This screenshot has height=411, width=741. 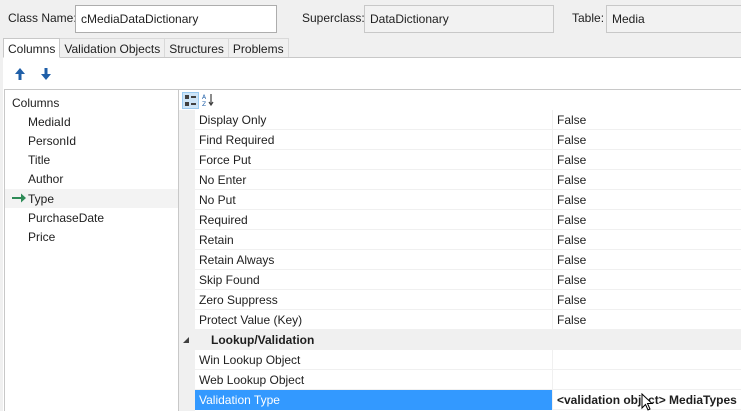 What do you see at coordinates (588, 18) in the screenshot?
I see `table-label: Table:` at bounding box center [588, 18].